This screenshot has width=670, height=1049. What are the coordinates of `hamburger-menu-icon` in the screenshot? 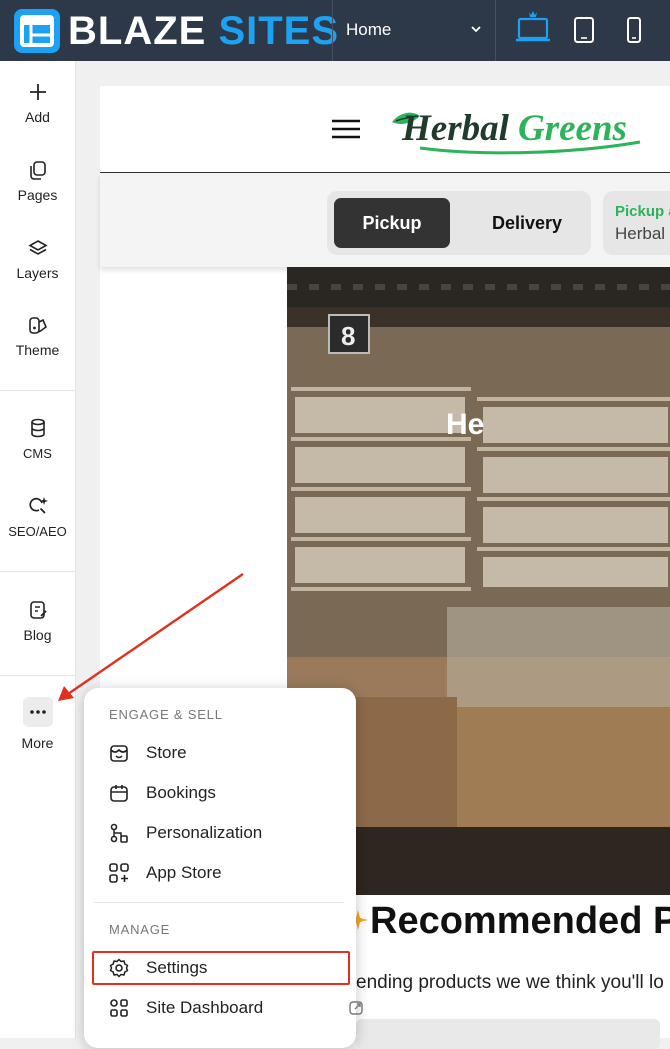 It's located at (346, 129).